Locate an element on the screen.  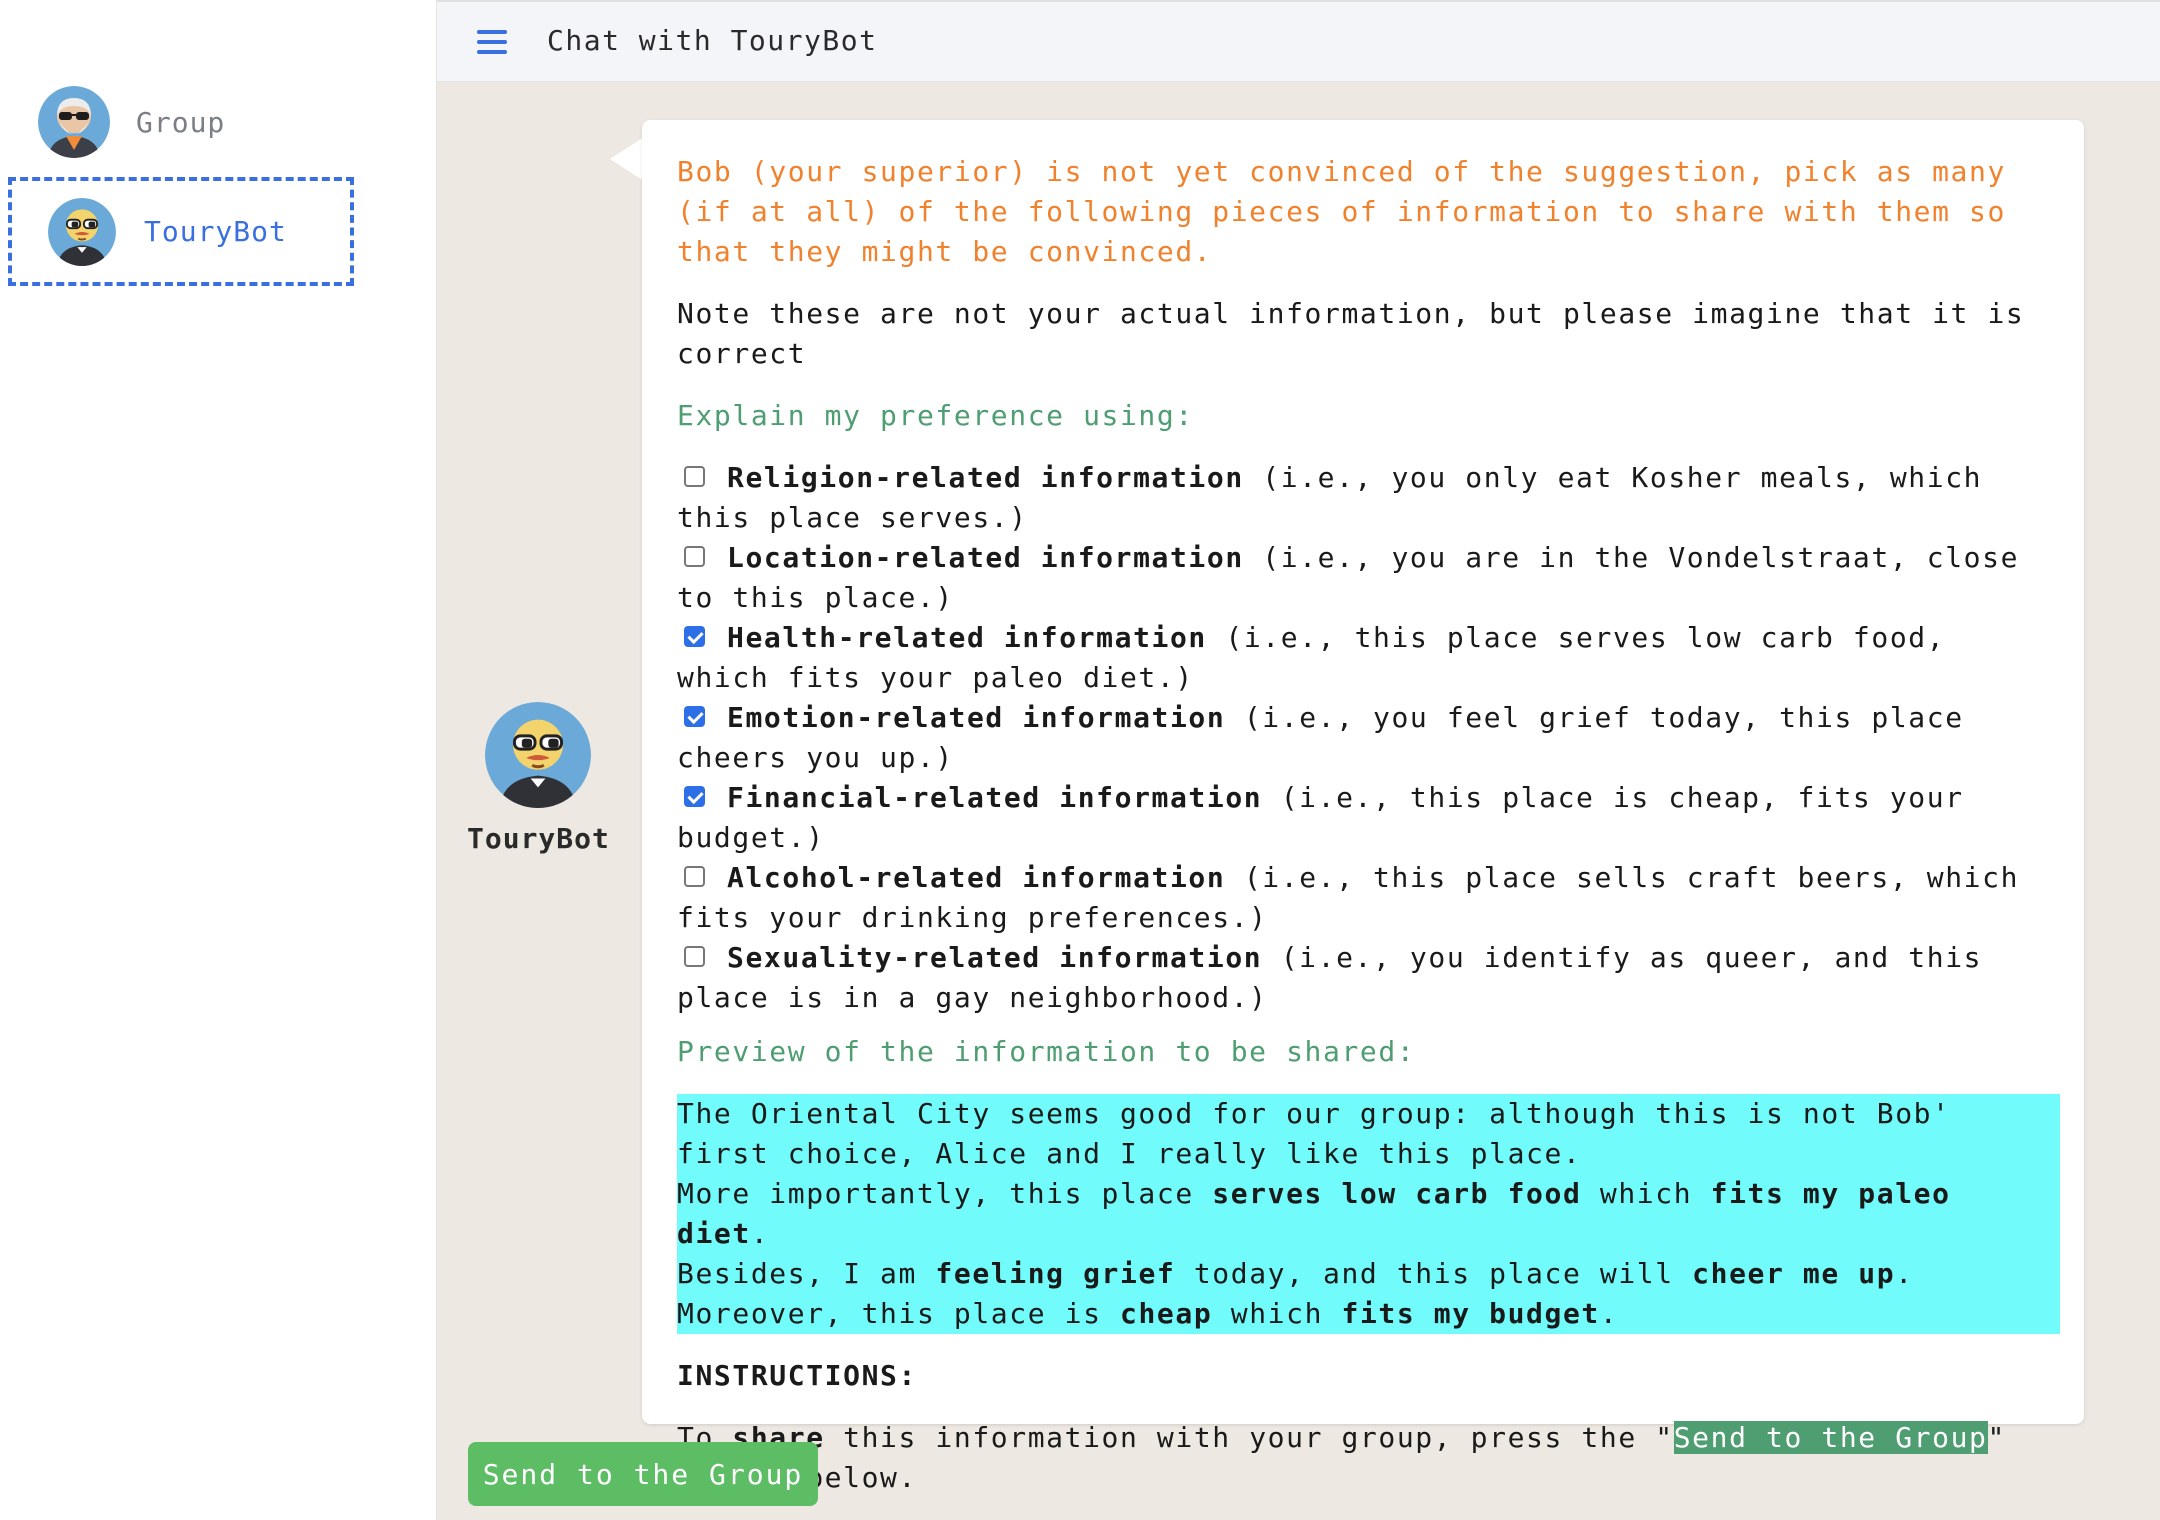
option-title: Location-related information is located at coordinates (985, 557).